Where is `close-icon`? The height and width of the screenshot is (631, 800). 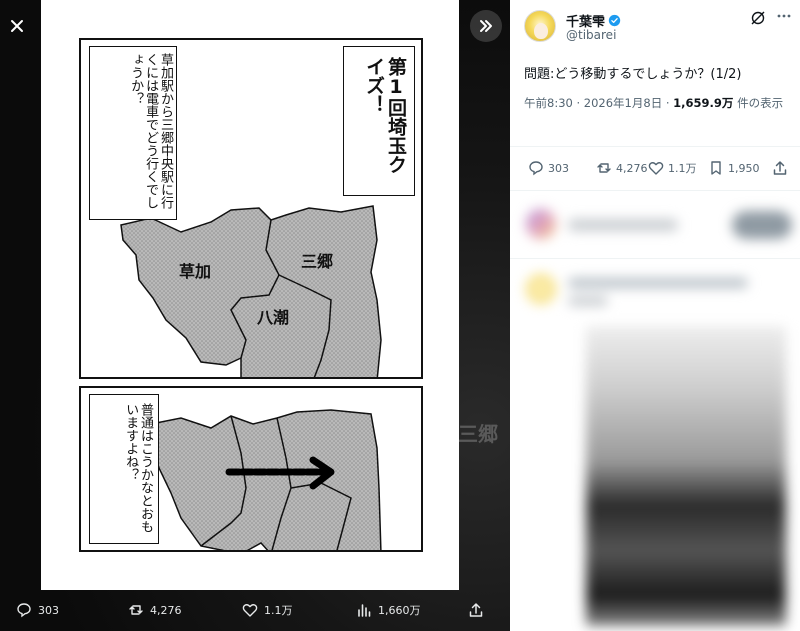
close-icon is located at coordinates (17, 26).